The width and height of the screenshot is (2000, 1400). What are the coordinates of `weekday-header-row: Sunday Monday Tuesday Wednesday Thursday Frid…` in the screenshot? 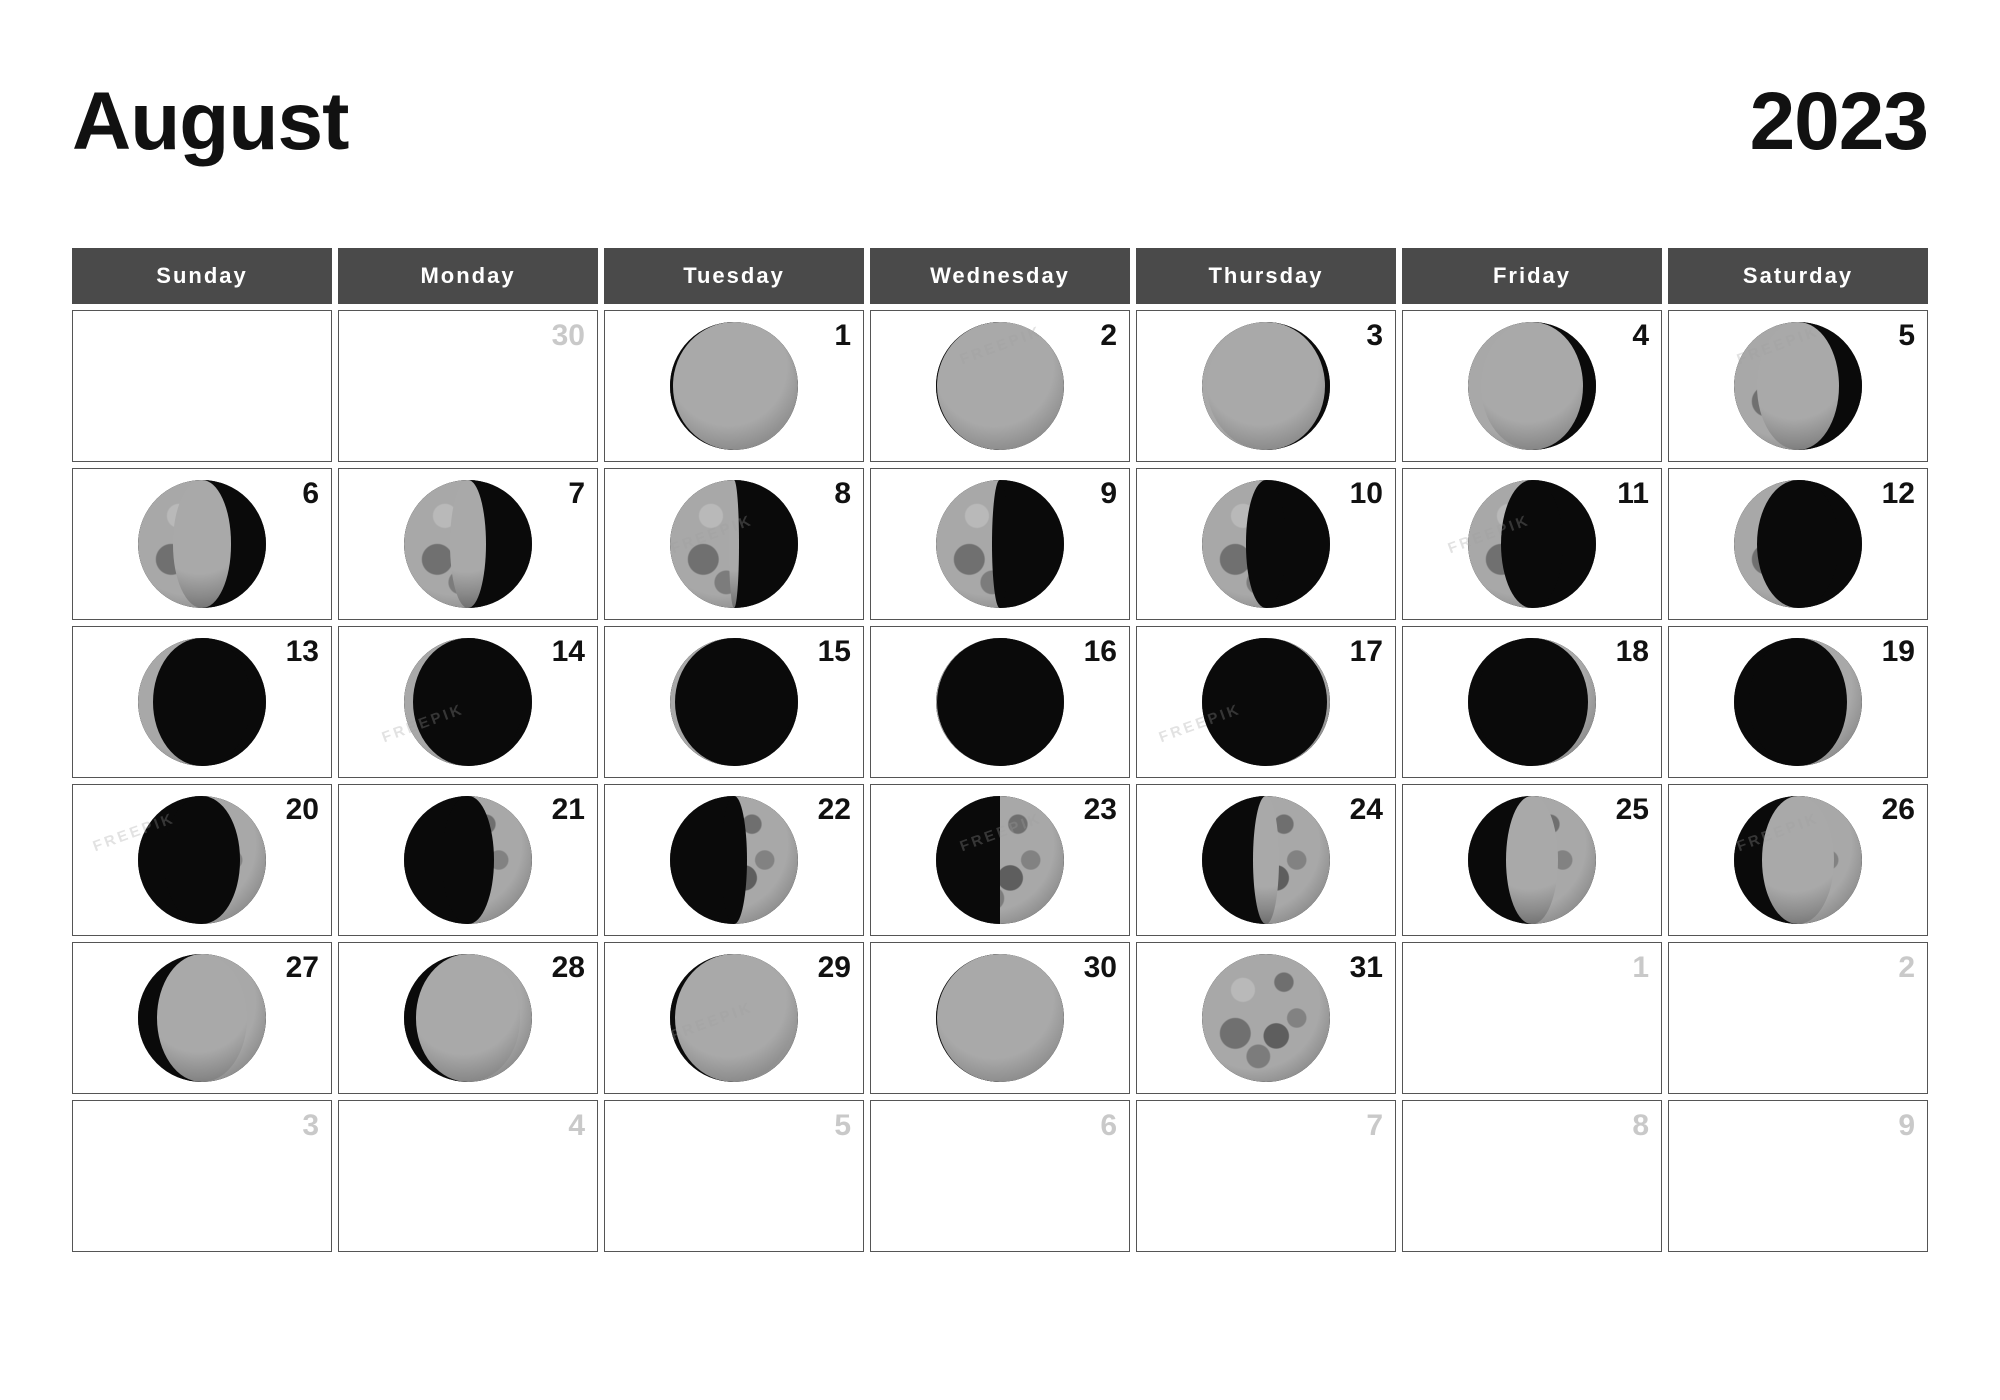 It's located at (1000, 276).